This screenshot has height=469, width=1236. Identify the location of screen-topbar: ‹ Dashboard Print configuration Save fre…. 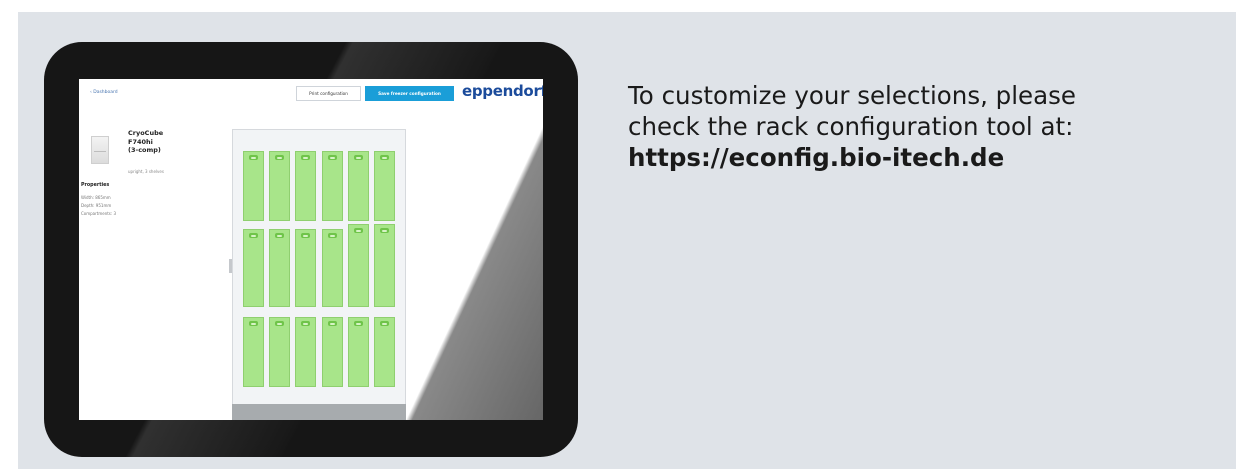
(311, 96).